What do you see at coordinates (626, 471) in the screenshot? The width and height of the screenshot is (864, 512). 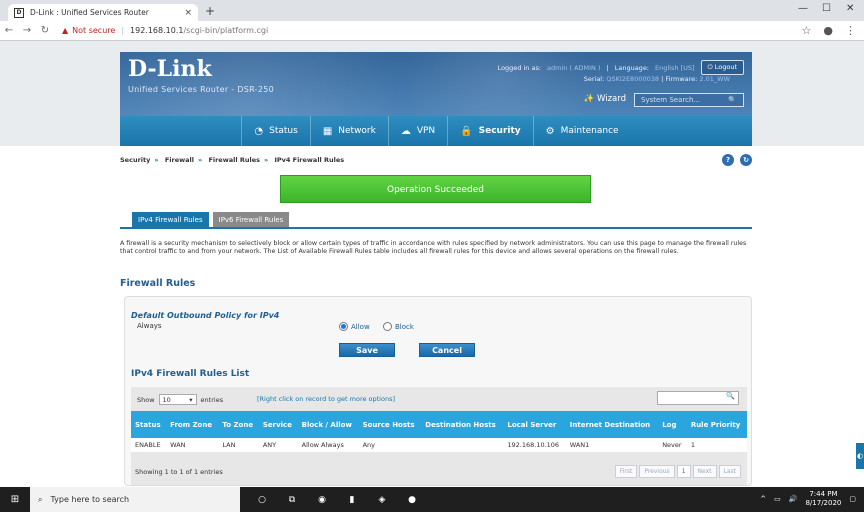 I see `pager-first: First` at bounding box center [626, 471].